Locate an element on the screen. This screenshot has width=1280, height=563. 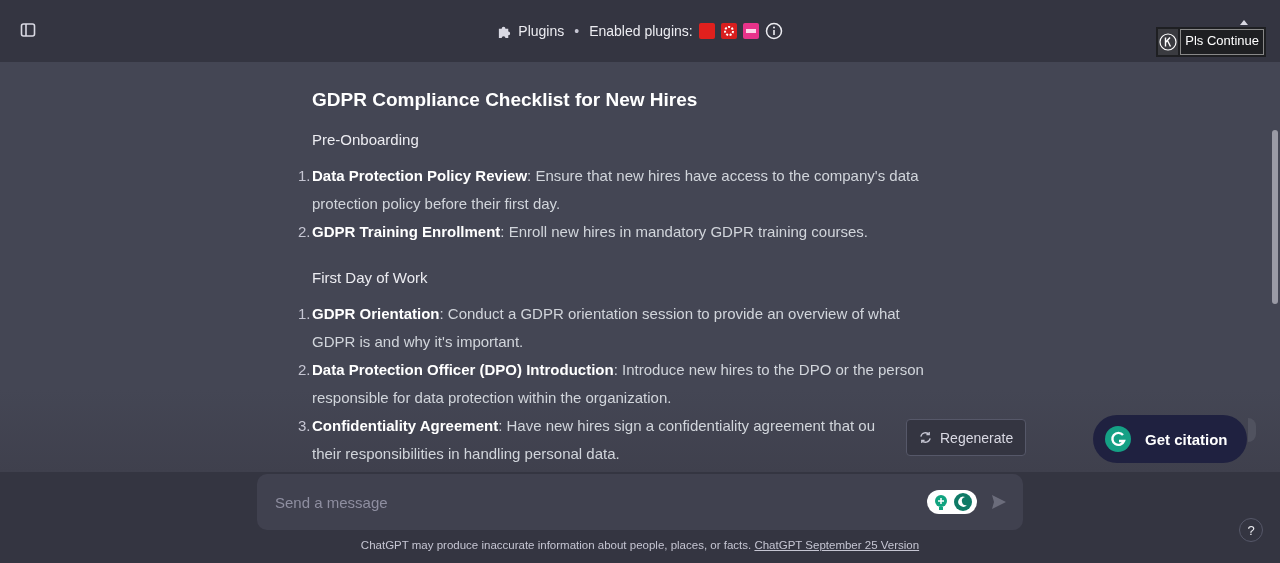
version-link: ChatGPT September 25 Version is located at coordinates (837, 545).